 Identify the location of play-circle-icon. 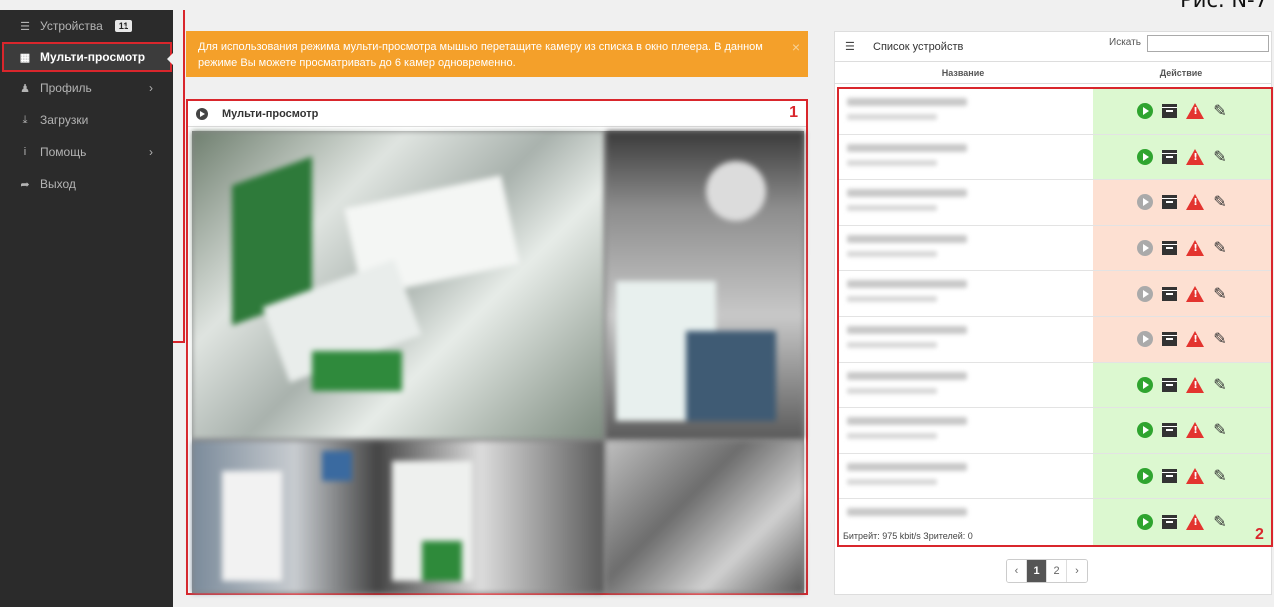
(202, 113).